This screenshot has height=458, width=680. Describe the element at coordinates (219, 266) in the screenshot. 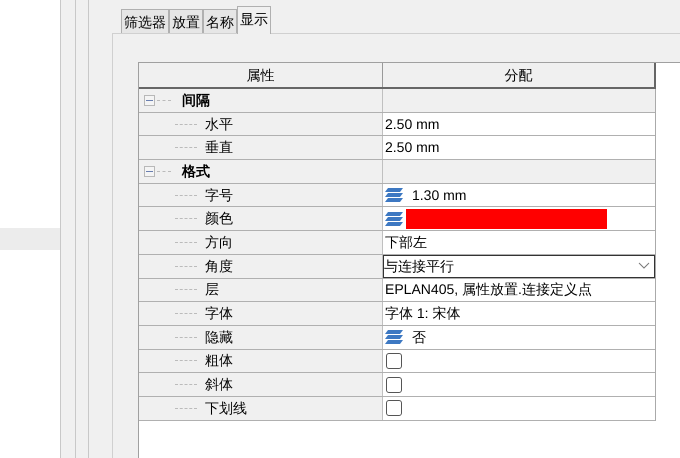

I see `property-label: 角度` at that location.